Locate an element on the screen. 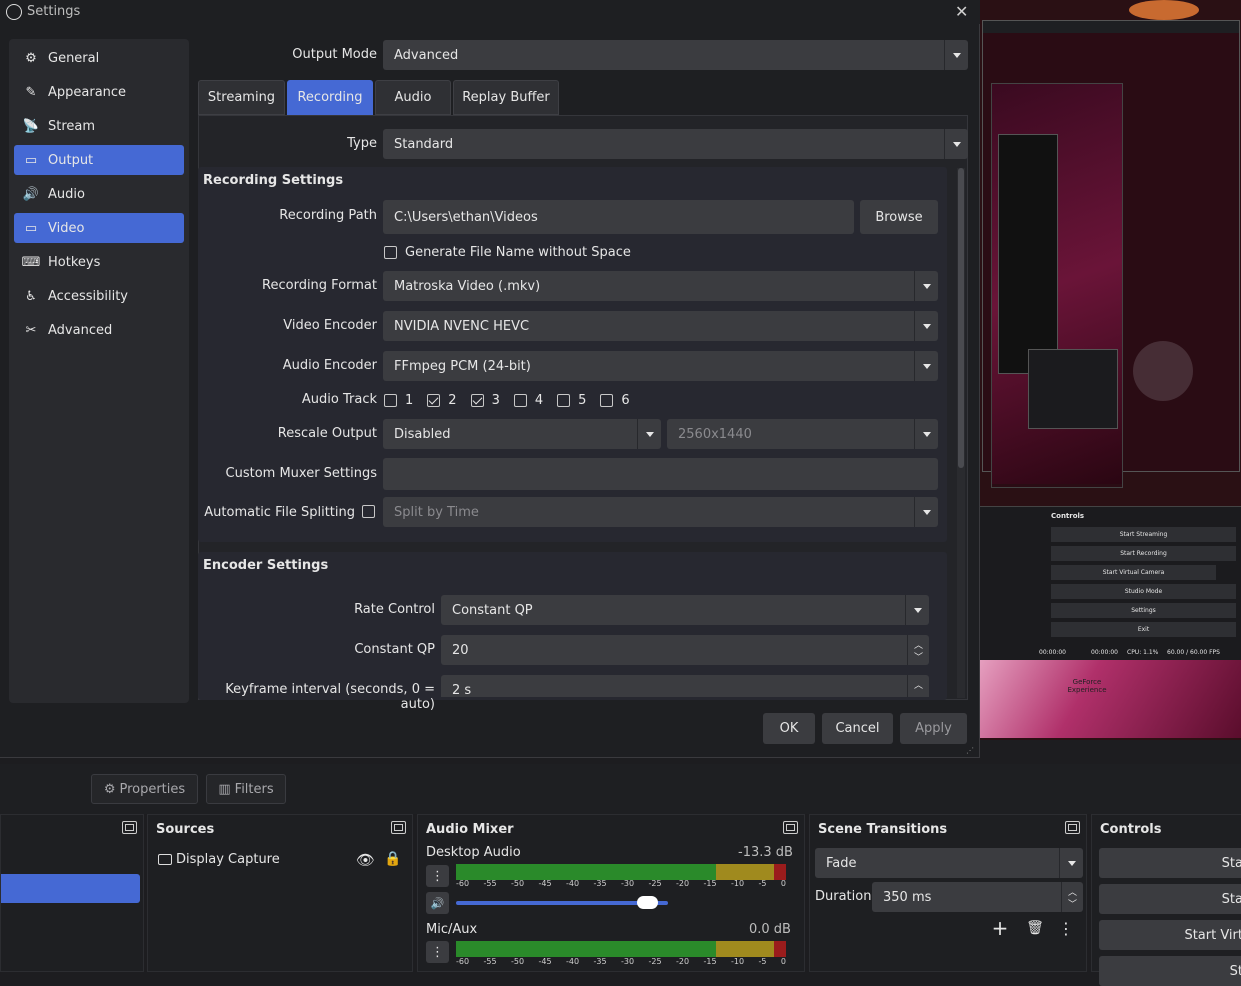  scene-transitions-title: Scene Transitions is located at coordinates (883, 829).